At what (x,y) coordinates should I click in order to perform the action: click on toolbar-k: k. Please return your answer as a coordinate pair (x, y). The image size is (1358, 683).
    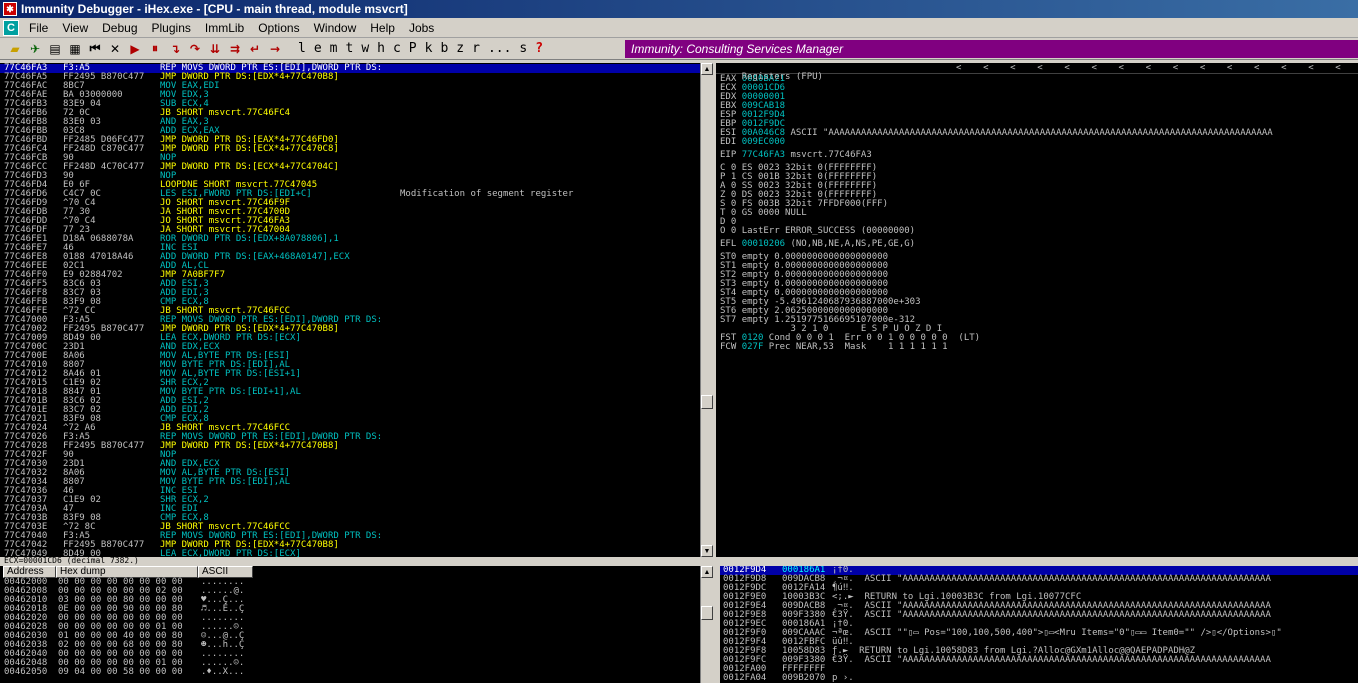
    Looking at the image, I should click on (429, 48).